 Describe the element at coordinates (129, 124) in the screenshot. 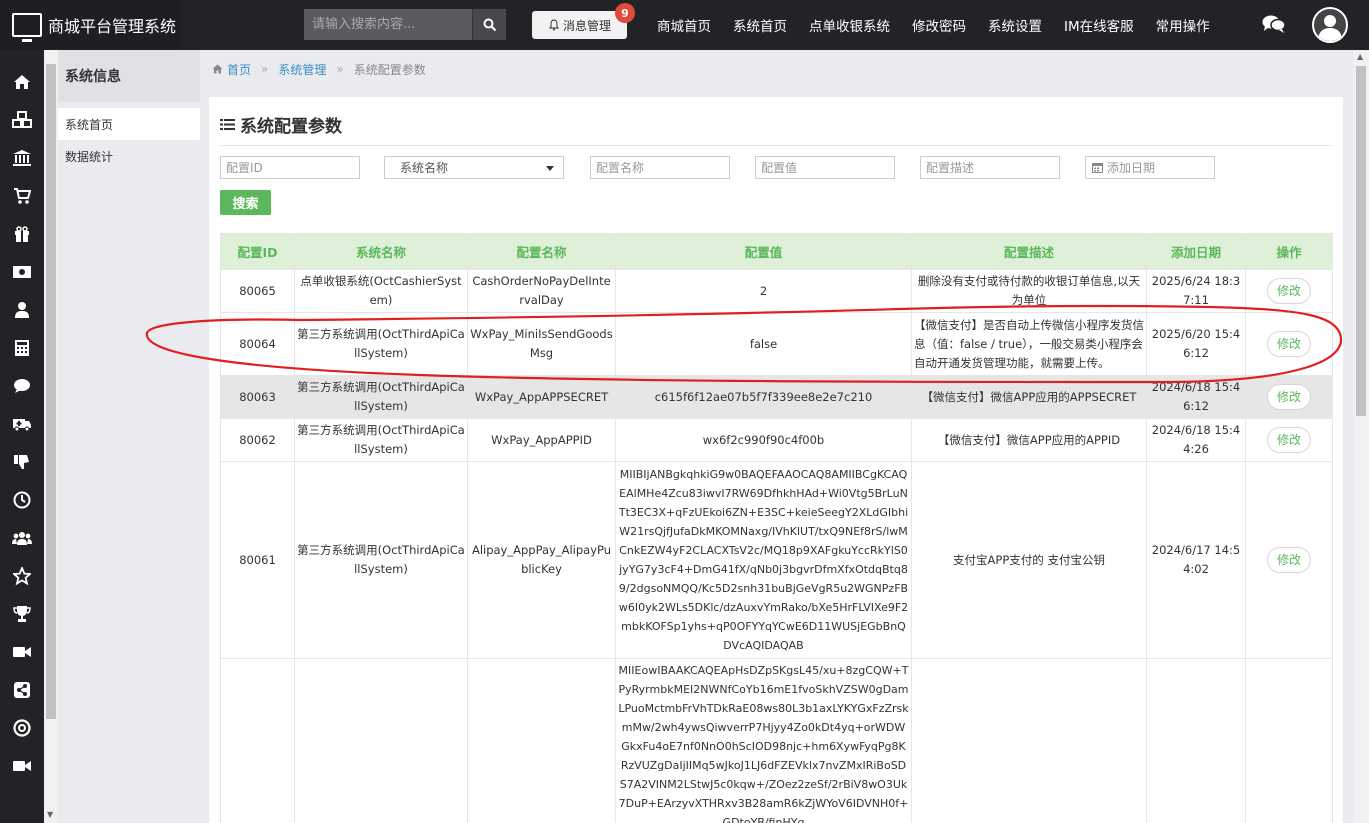

I see `submenu-item-system-home: 系统首页` at that location.